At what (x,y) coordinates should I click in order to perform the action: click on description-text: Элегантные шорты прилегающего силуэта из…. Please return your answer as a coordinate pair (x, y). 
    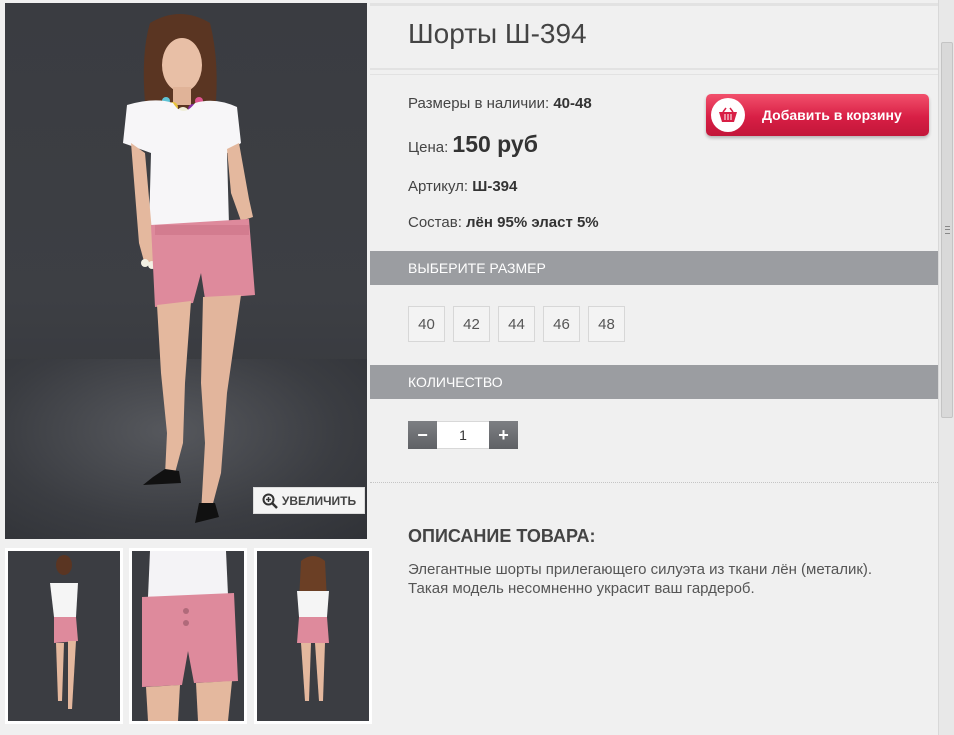
    Looking at the image, I should click on (640, 579).